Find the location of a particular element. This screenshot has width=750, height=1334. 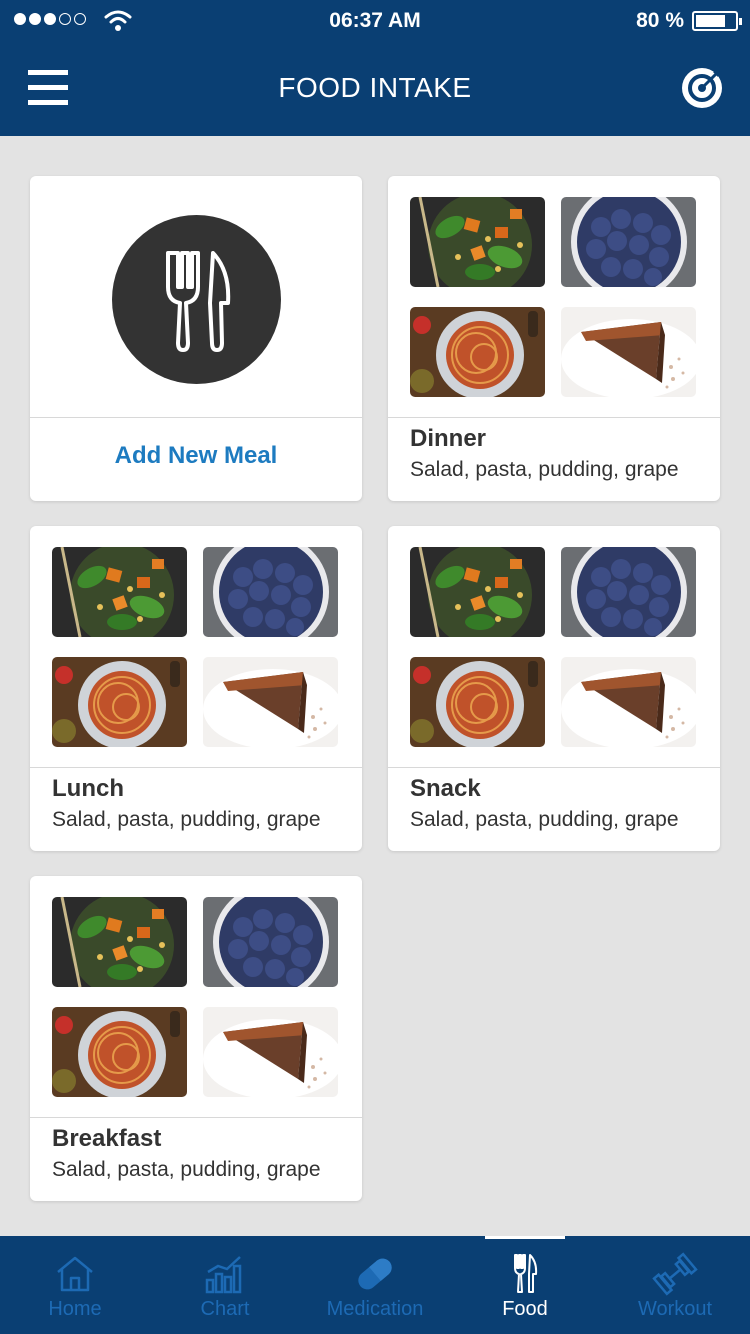

app-header: 06:37 AM 80 % FOOD INTAKE is located at coordinates (375, 68).